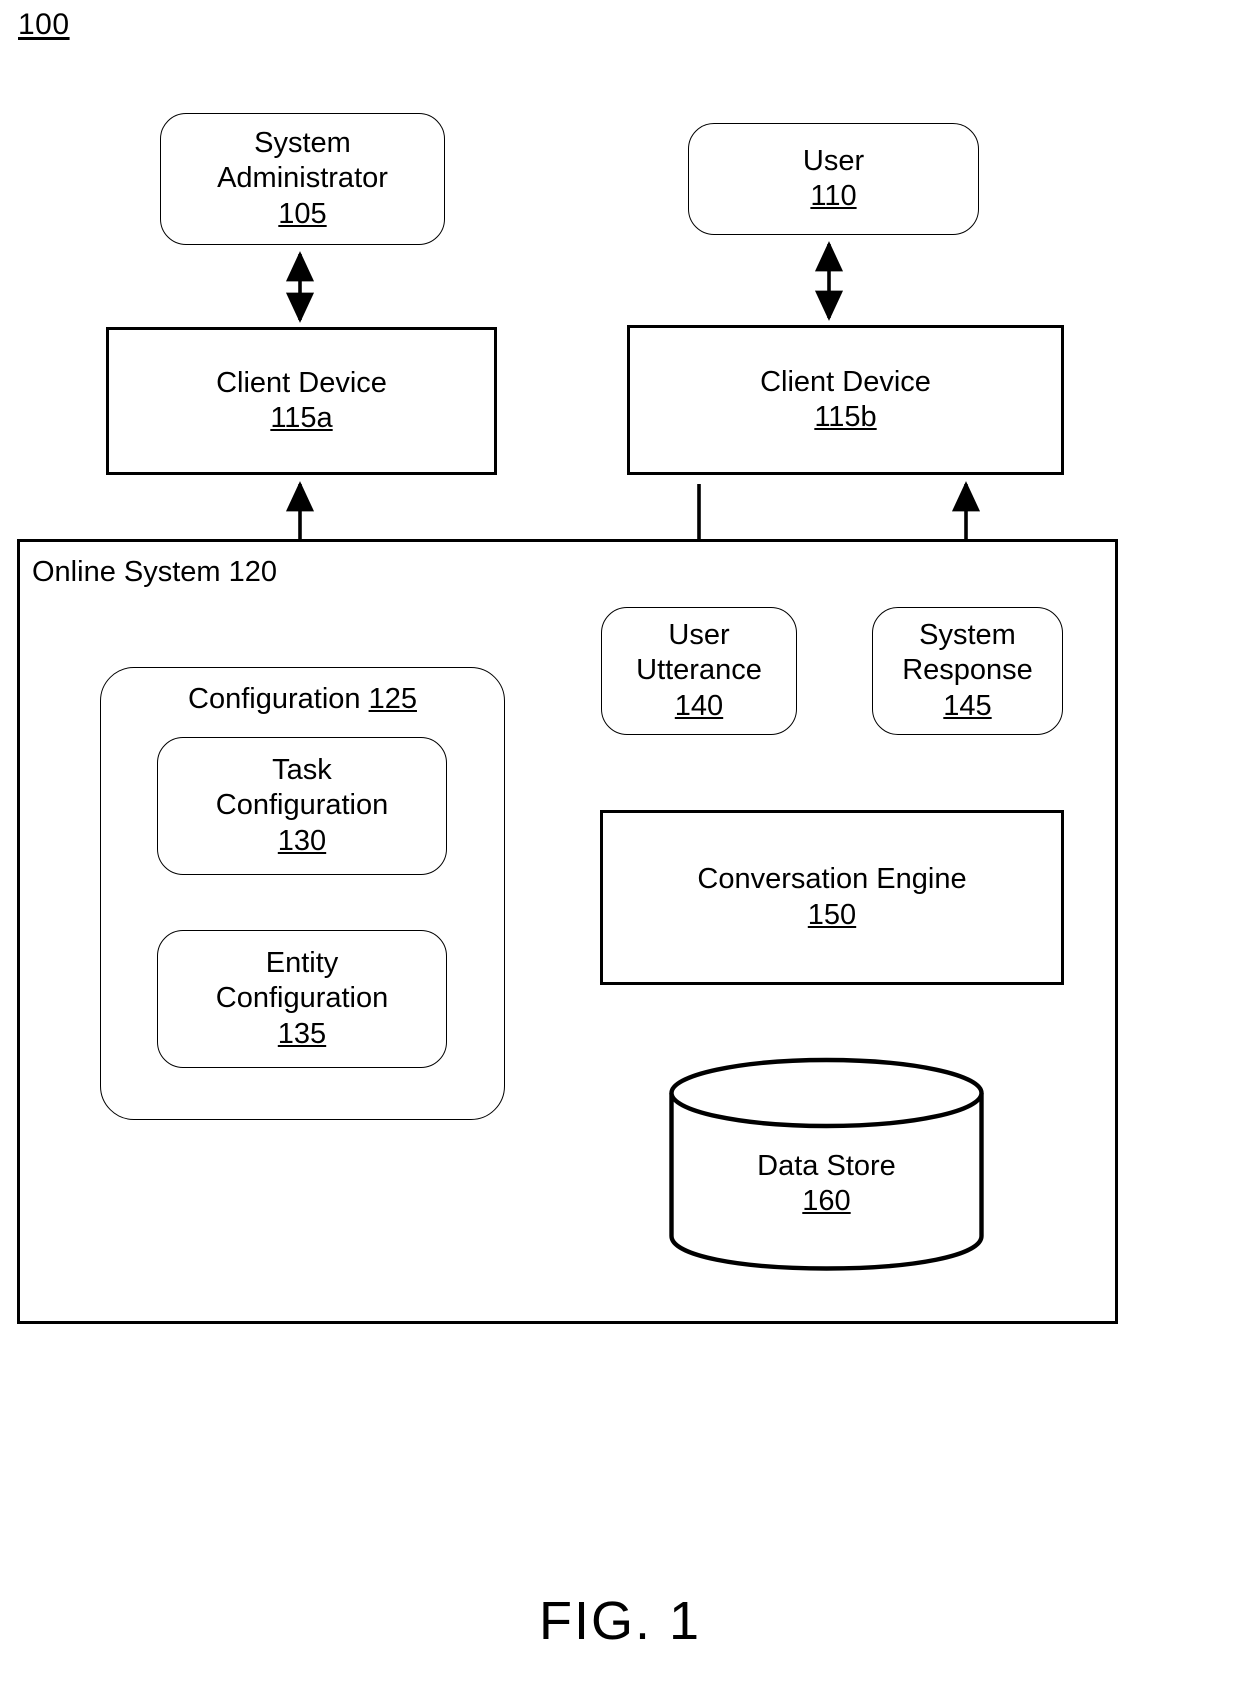 The image size is (1240, 1698). What do you see at coordinates (301, 401) in the screenshot?
I see `node-client-device-a: Client Device 115a` at bounding box center [301, 401].